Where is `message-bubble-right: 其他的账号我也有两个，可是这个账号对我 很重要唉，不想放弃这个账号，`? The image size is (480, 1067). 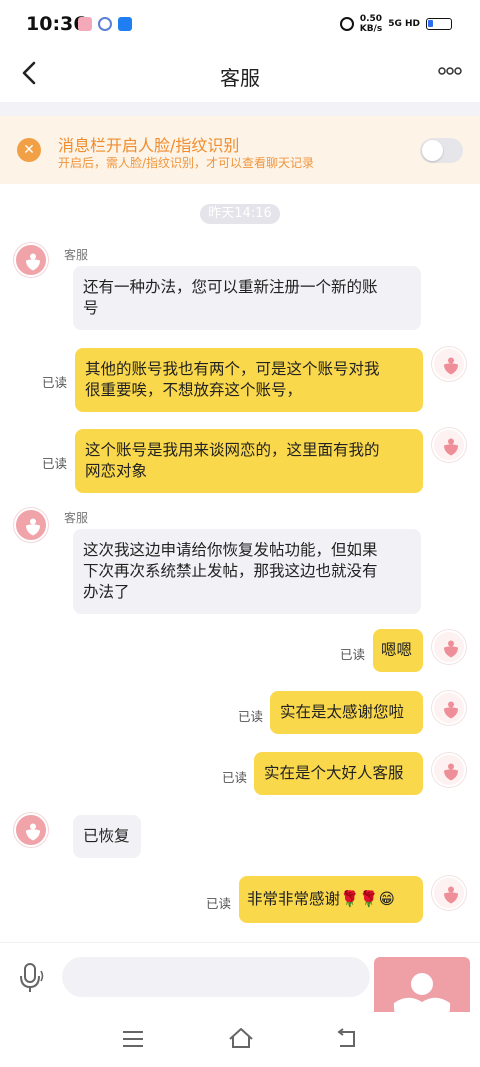
message-bubble-right: 其他的账号我也有两个，可是这个账号对我 很重要唉，不想放弃这个账号， is located at coordinates (249, 380).